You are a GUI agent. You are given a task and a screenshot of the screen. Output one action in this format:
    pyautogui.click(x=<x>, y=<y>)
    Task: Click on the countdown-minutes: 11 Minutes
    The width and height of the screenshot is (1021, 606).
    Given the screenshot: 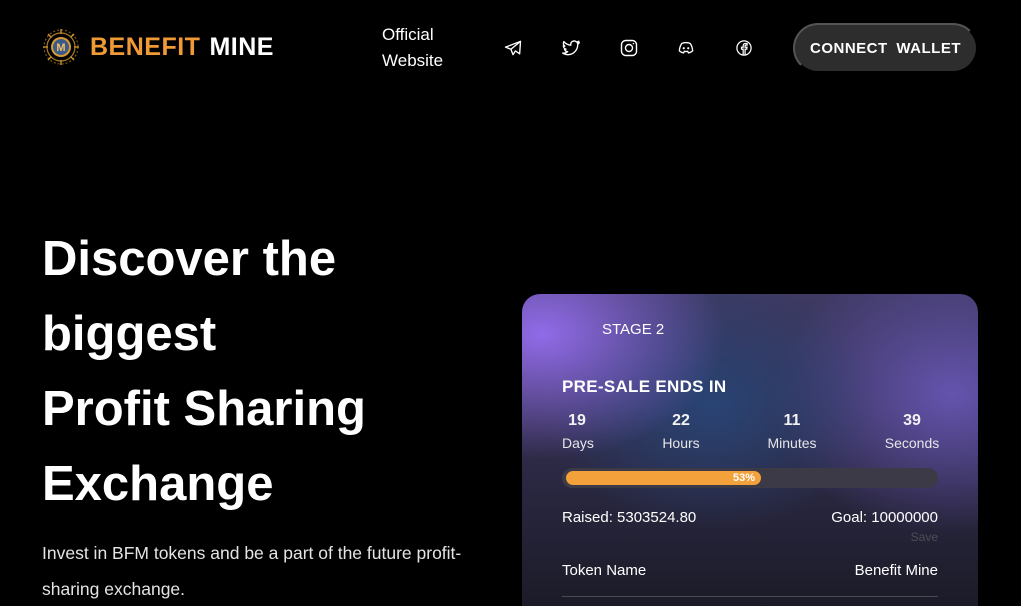 What is the action you would take?
    pyautogui.click(x=792, y=432)
    